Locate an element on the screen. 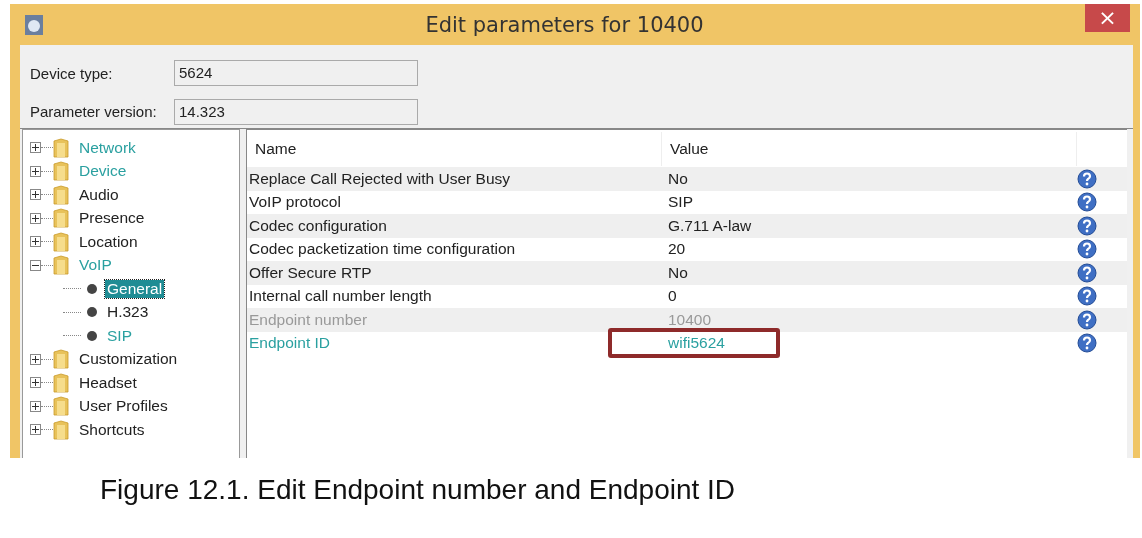 The image size is (1142, 538). table-cell-text: 20 is located at coordinates (676, 249).